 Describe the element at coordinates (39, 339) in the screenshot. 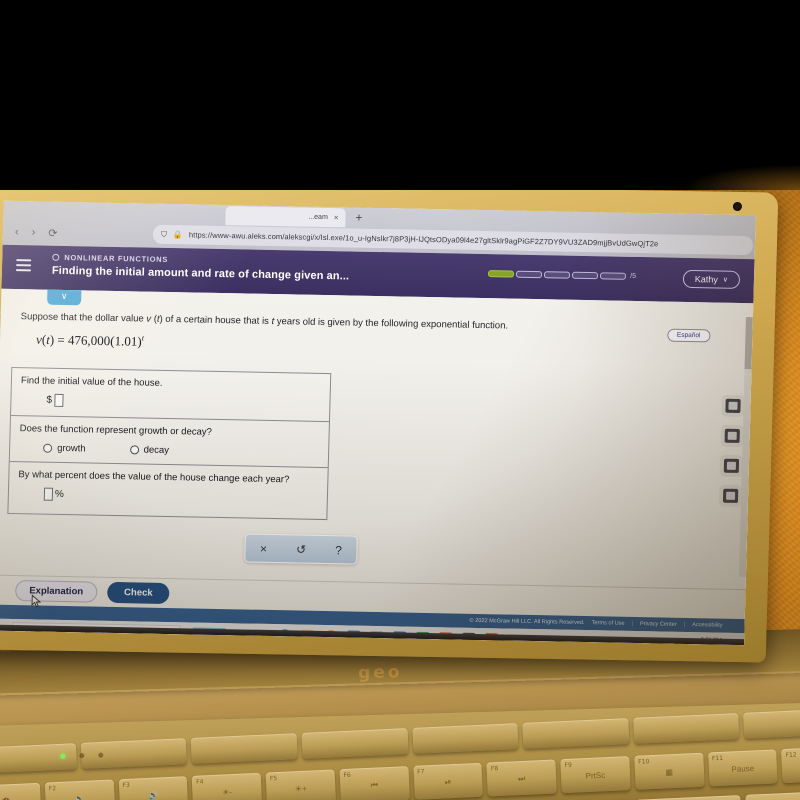

I see `equation-lhs-v: v` at that location.